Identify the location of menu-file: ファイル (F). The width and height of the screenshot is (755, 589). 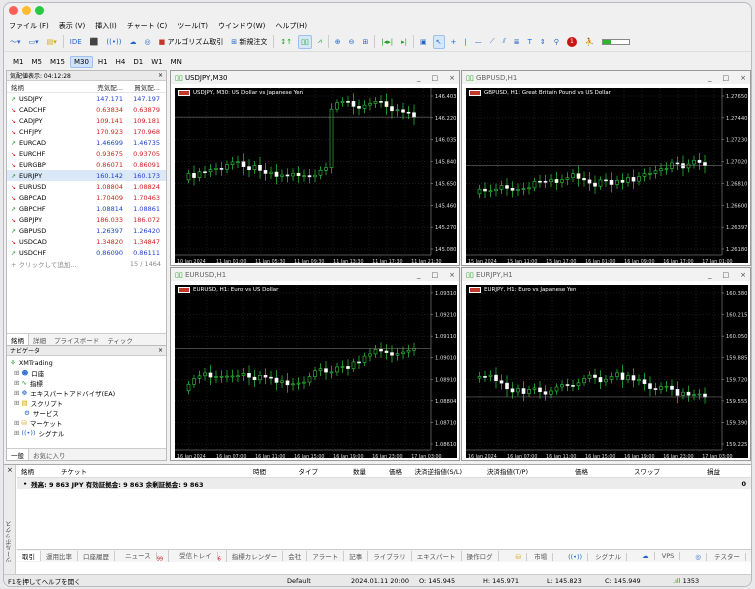
(29, 26).